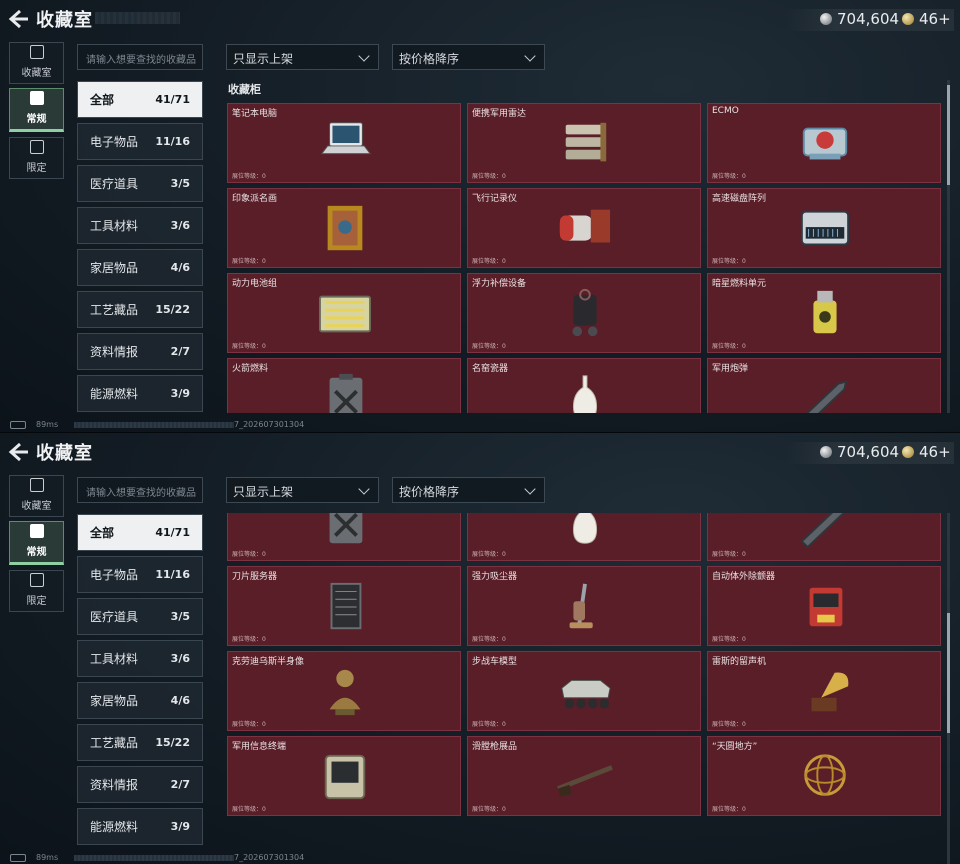  I want to click on collection-card: ECMO 展位等级：0, so click(824, 143).